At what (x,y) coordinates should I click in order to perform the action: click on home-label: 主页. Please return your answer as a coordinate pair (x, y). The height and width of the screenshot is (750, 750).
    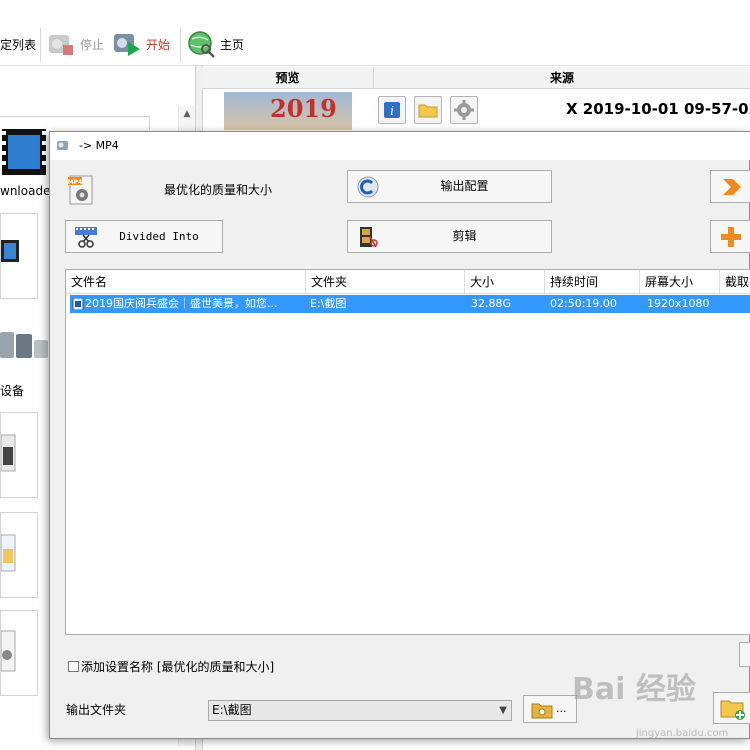
    Looking at the image, I should click on (232, 44).